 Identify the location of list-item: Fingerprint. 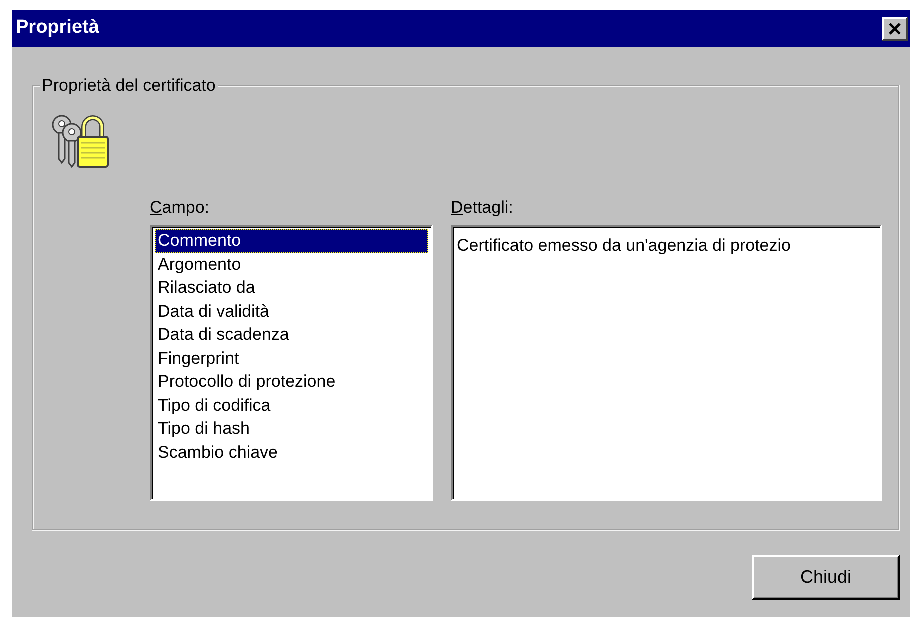
(291, 358).